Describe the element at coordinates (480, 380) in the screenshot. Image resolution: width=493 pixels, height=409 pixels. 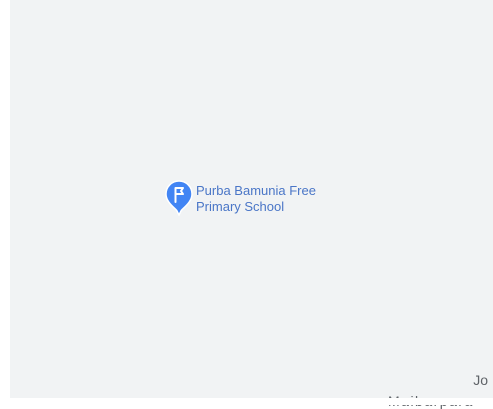
I see `map-label-partial-right: Jo` at that location.